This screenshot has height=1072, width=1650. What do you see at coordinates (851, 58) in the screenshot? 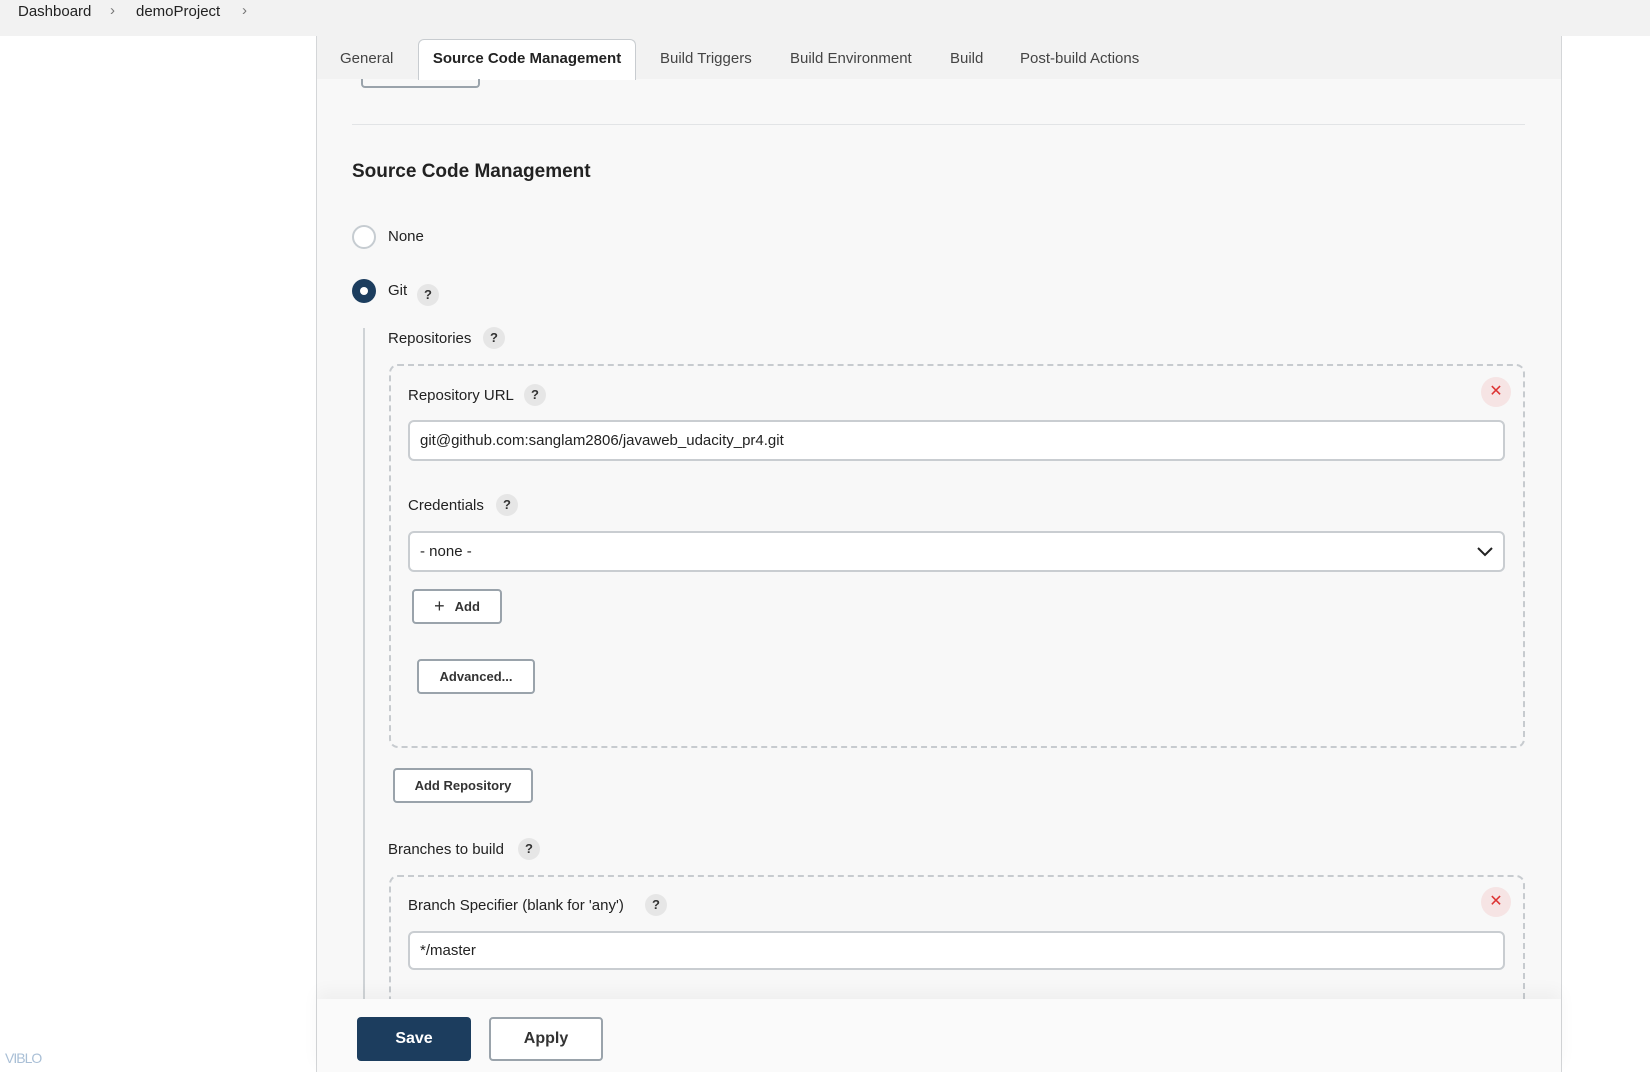
I see `tab-build-environment: Build Environment` at bounding box center [851, 58].